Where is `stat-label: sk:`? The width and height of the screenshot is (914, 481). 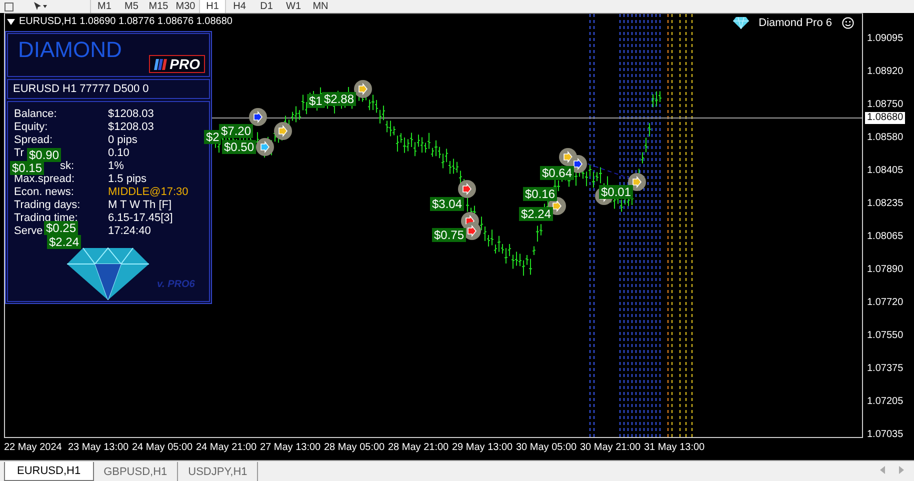
stat-label: sk: is located at coordinates (67, 166).